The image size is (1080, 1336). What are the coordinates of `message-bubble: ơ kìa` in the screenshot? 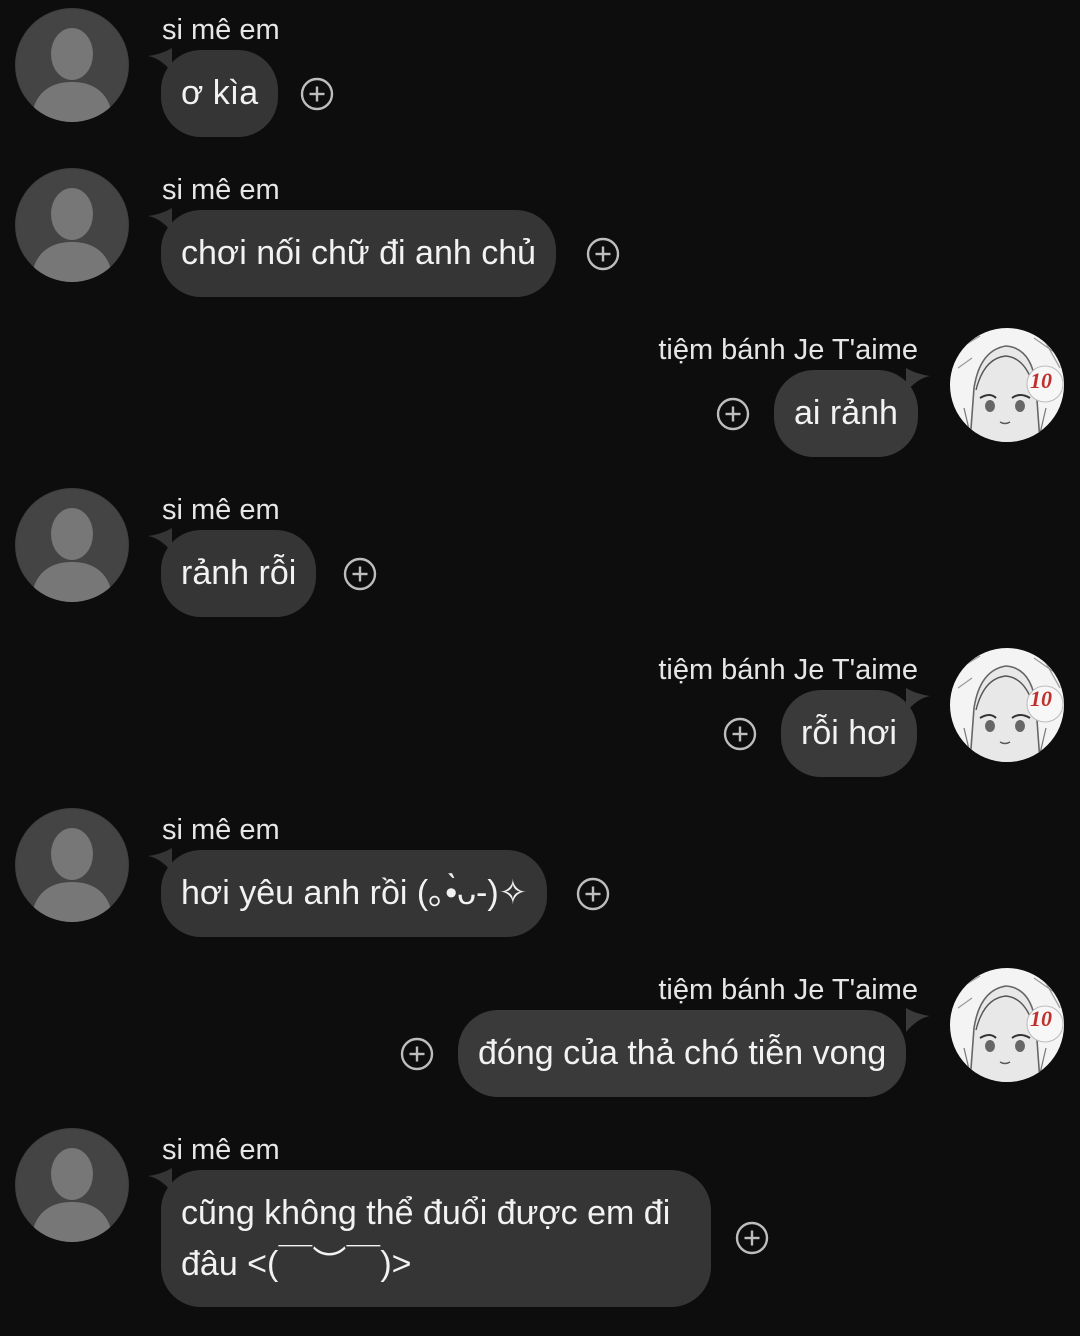 It's located at (220, 93).